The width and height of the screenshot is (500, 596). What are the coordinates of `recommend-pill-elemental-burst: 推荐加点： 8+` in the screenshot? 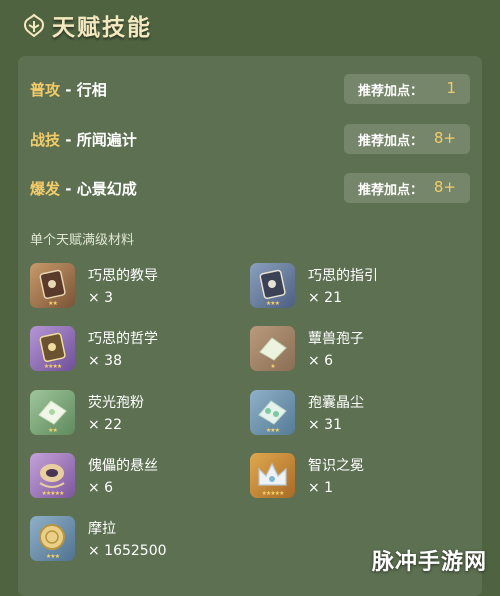 It's located at (407, 188).